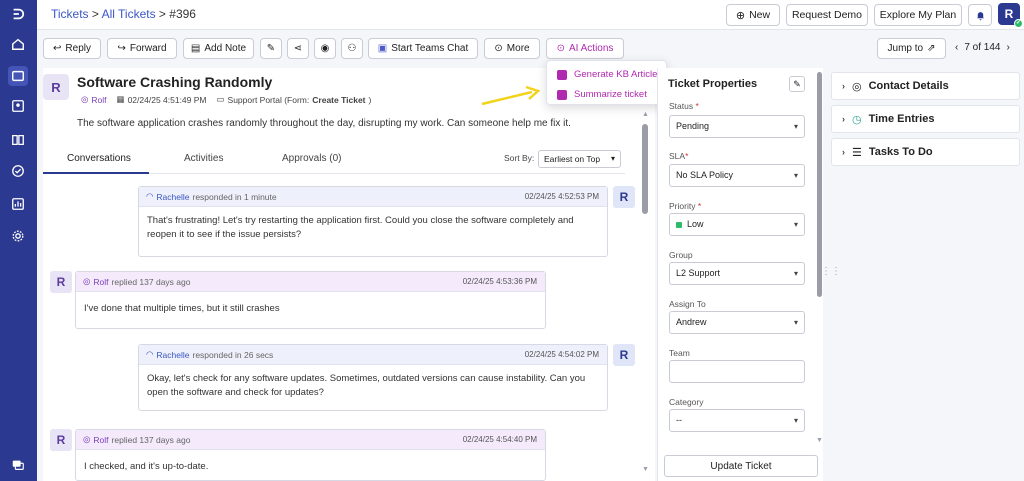  I want to click on menu-item-label: Summarize ticket, so click(610, 94).